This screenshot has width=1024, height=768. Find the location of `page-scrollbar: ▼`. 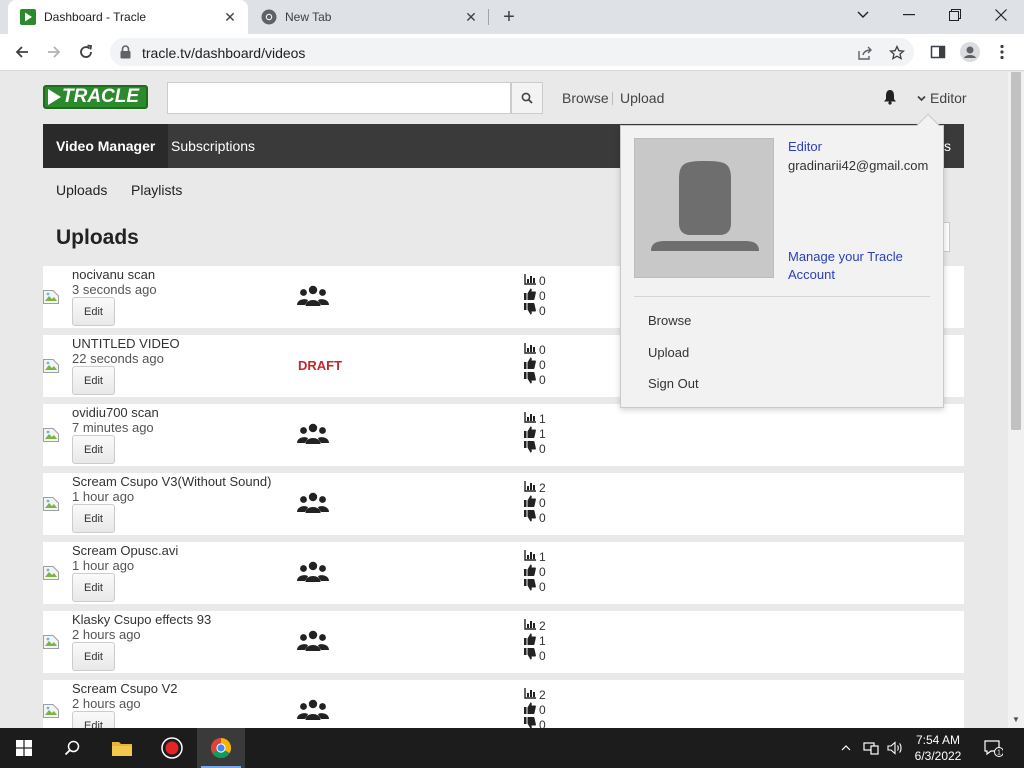

page-scrollbar: ▼ is located at coordinates (1016, 400).